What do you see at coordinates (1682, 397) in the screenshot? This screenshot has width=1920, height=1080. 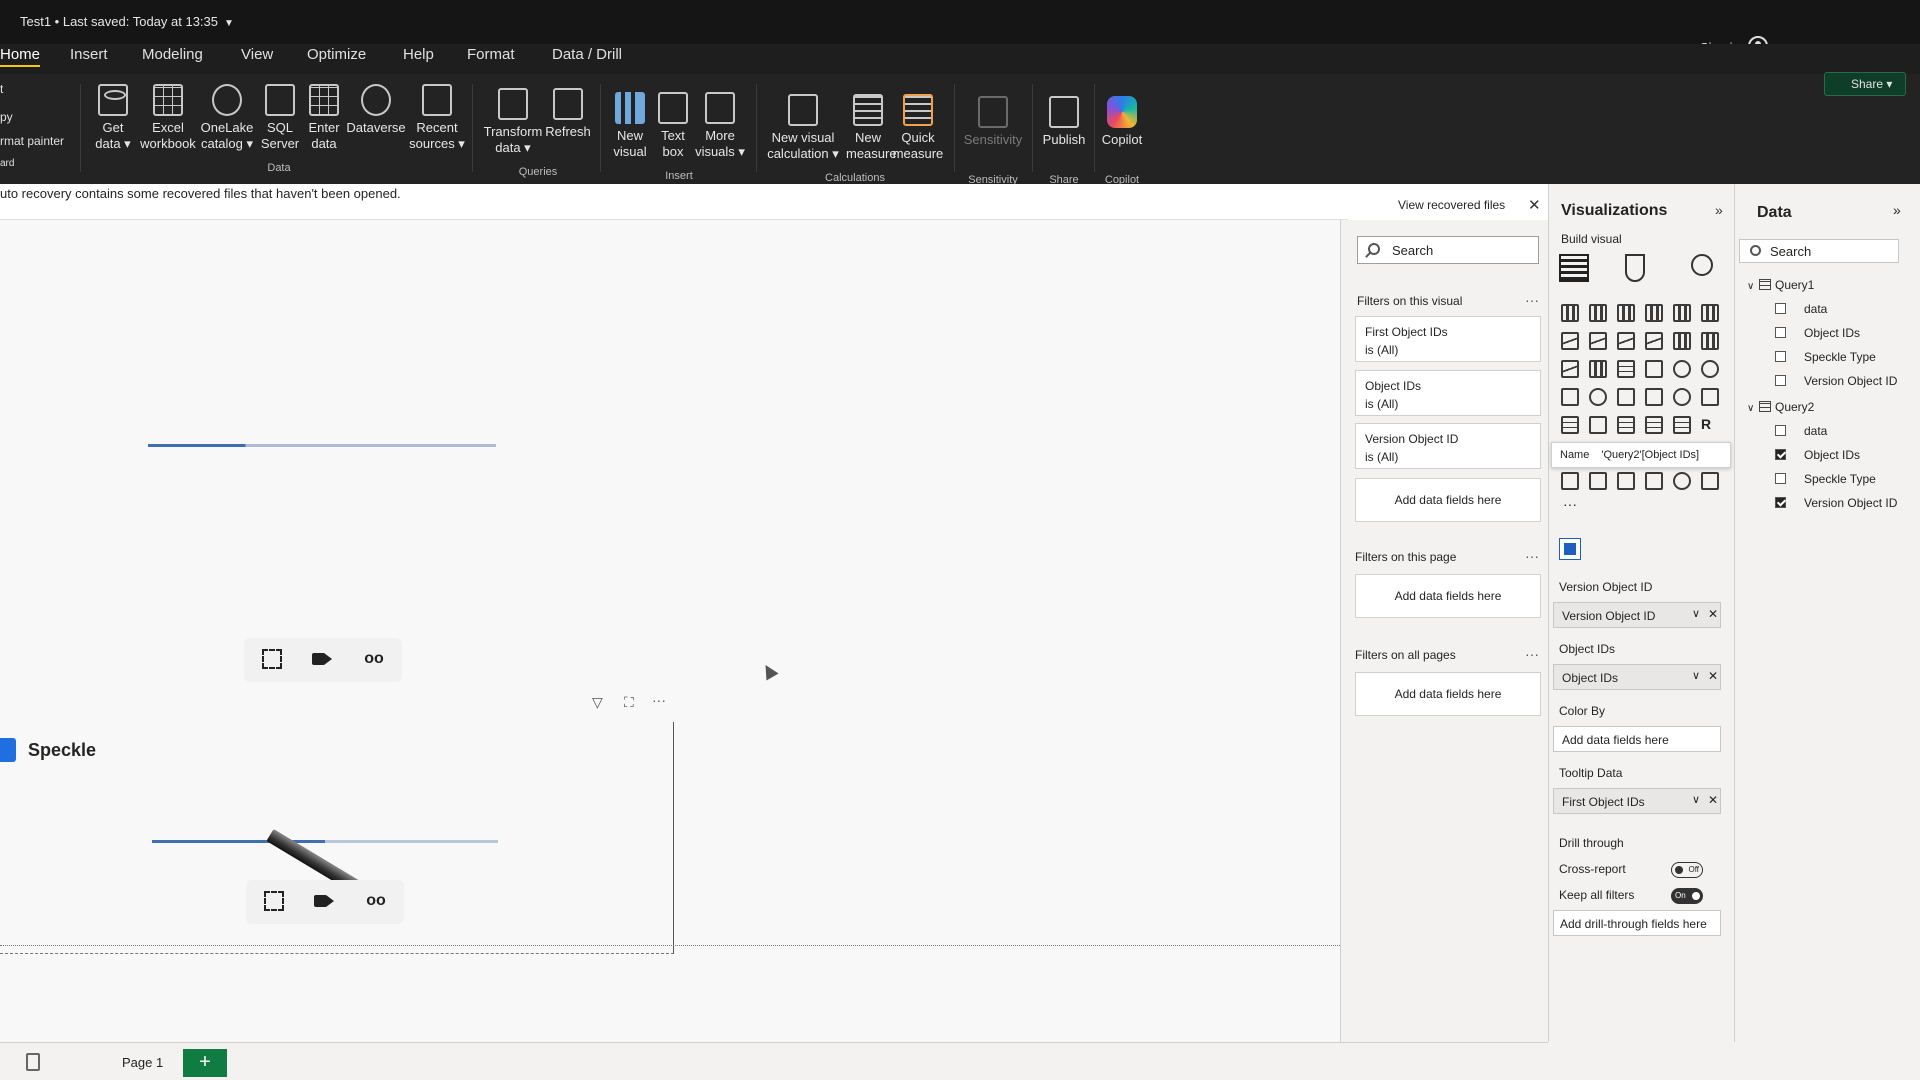 I see `gauge-icon` at bounding box center [1682, 397].